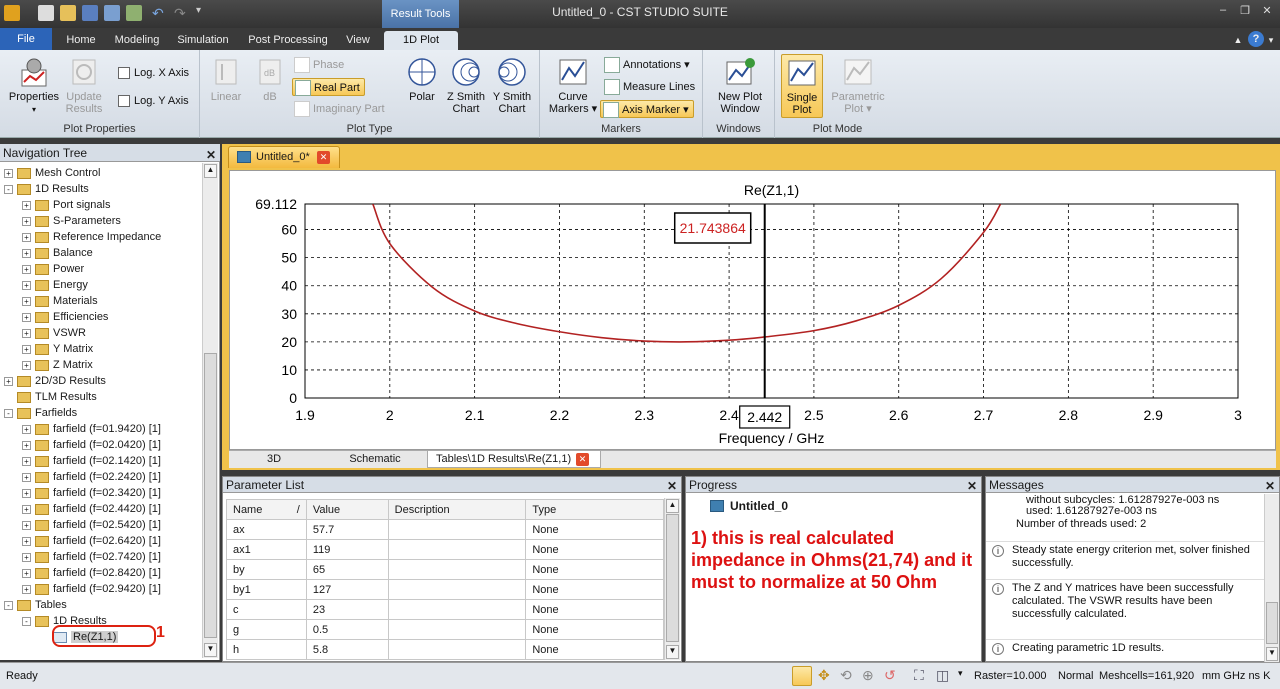  What do you see at coordinates (55, 285) in the screenshot?
I see `tree-item: + Energy` at bounding box center [55, 285].